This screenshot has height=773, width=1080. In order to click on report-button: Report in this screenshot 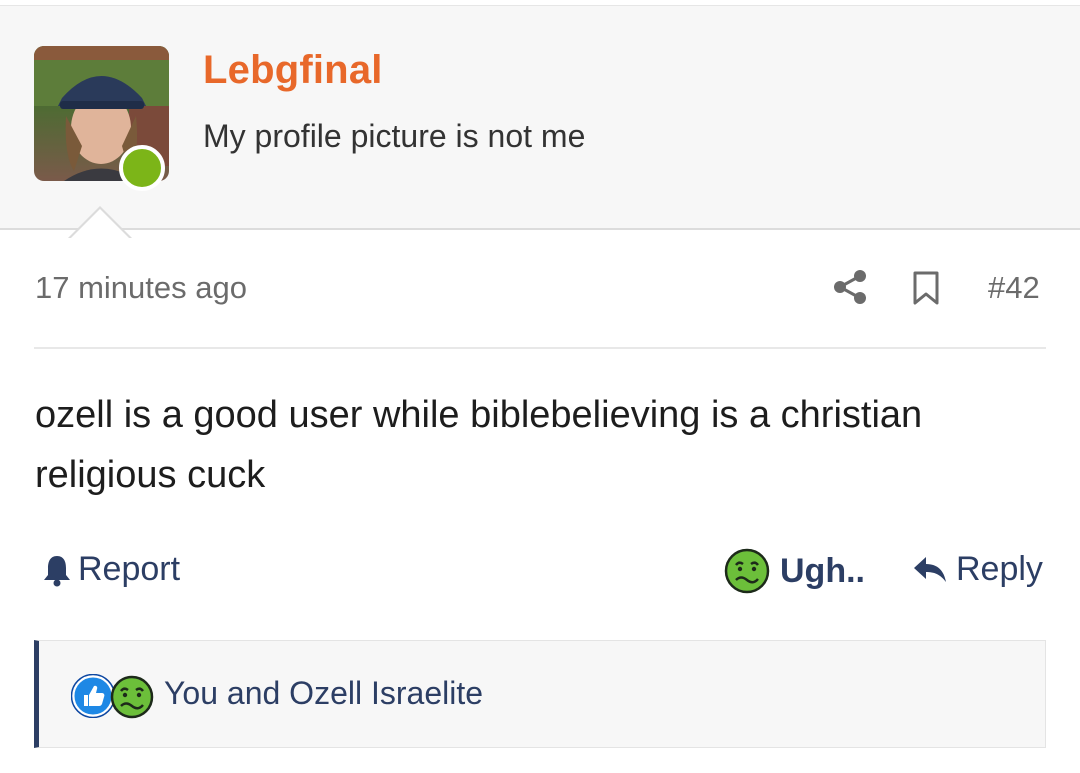, I will do `click(111, 569)`.